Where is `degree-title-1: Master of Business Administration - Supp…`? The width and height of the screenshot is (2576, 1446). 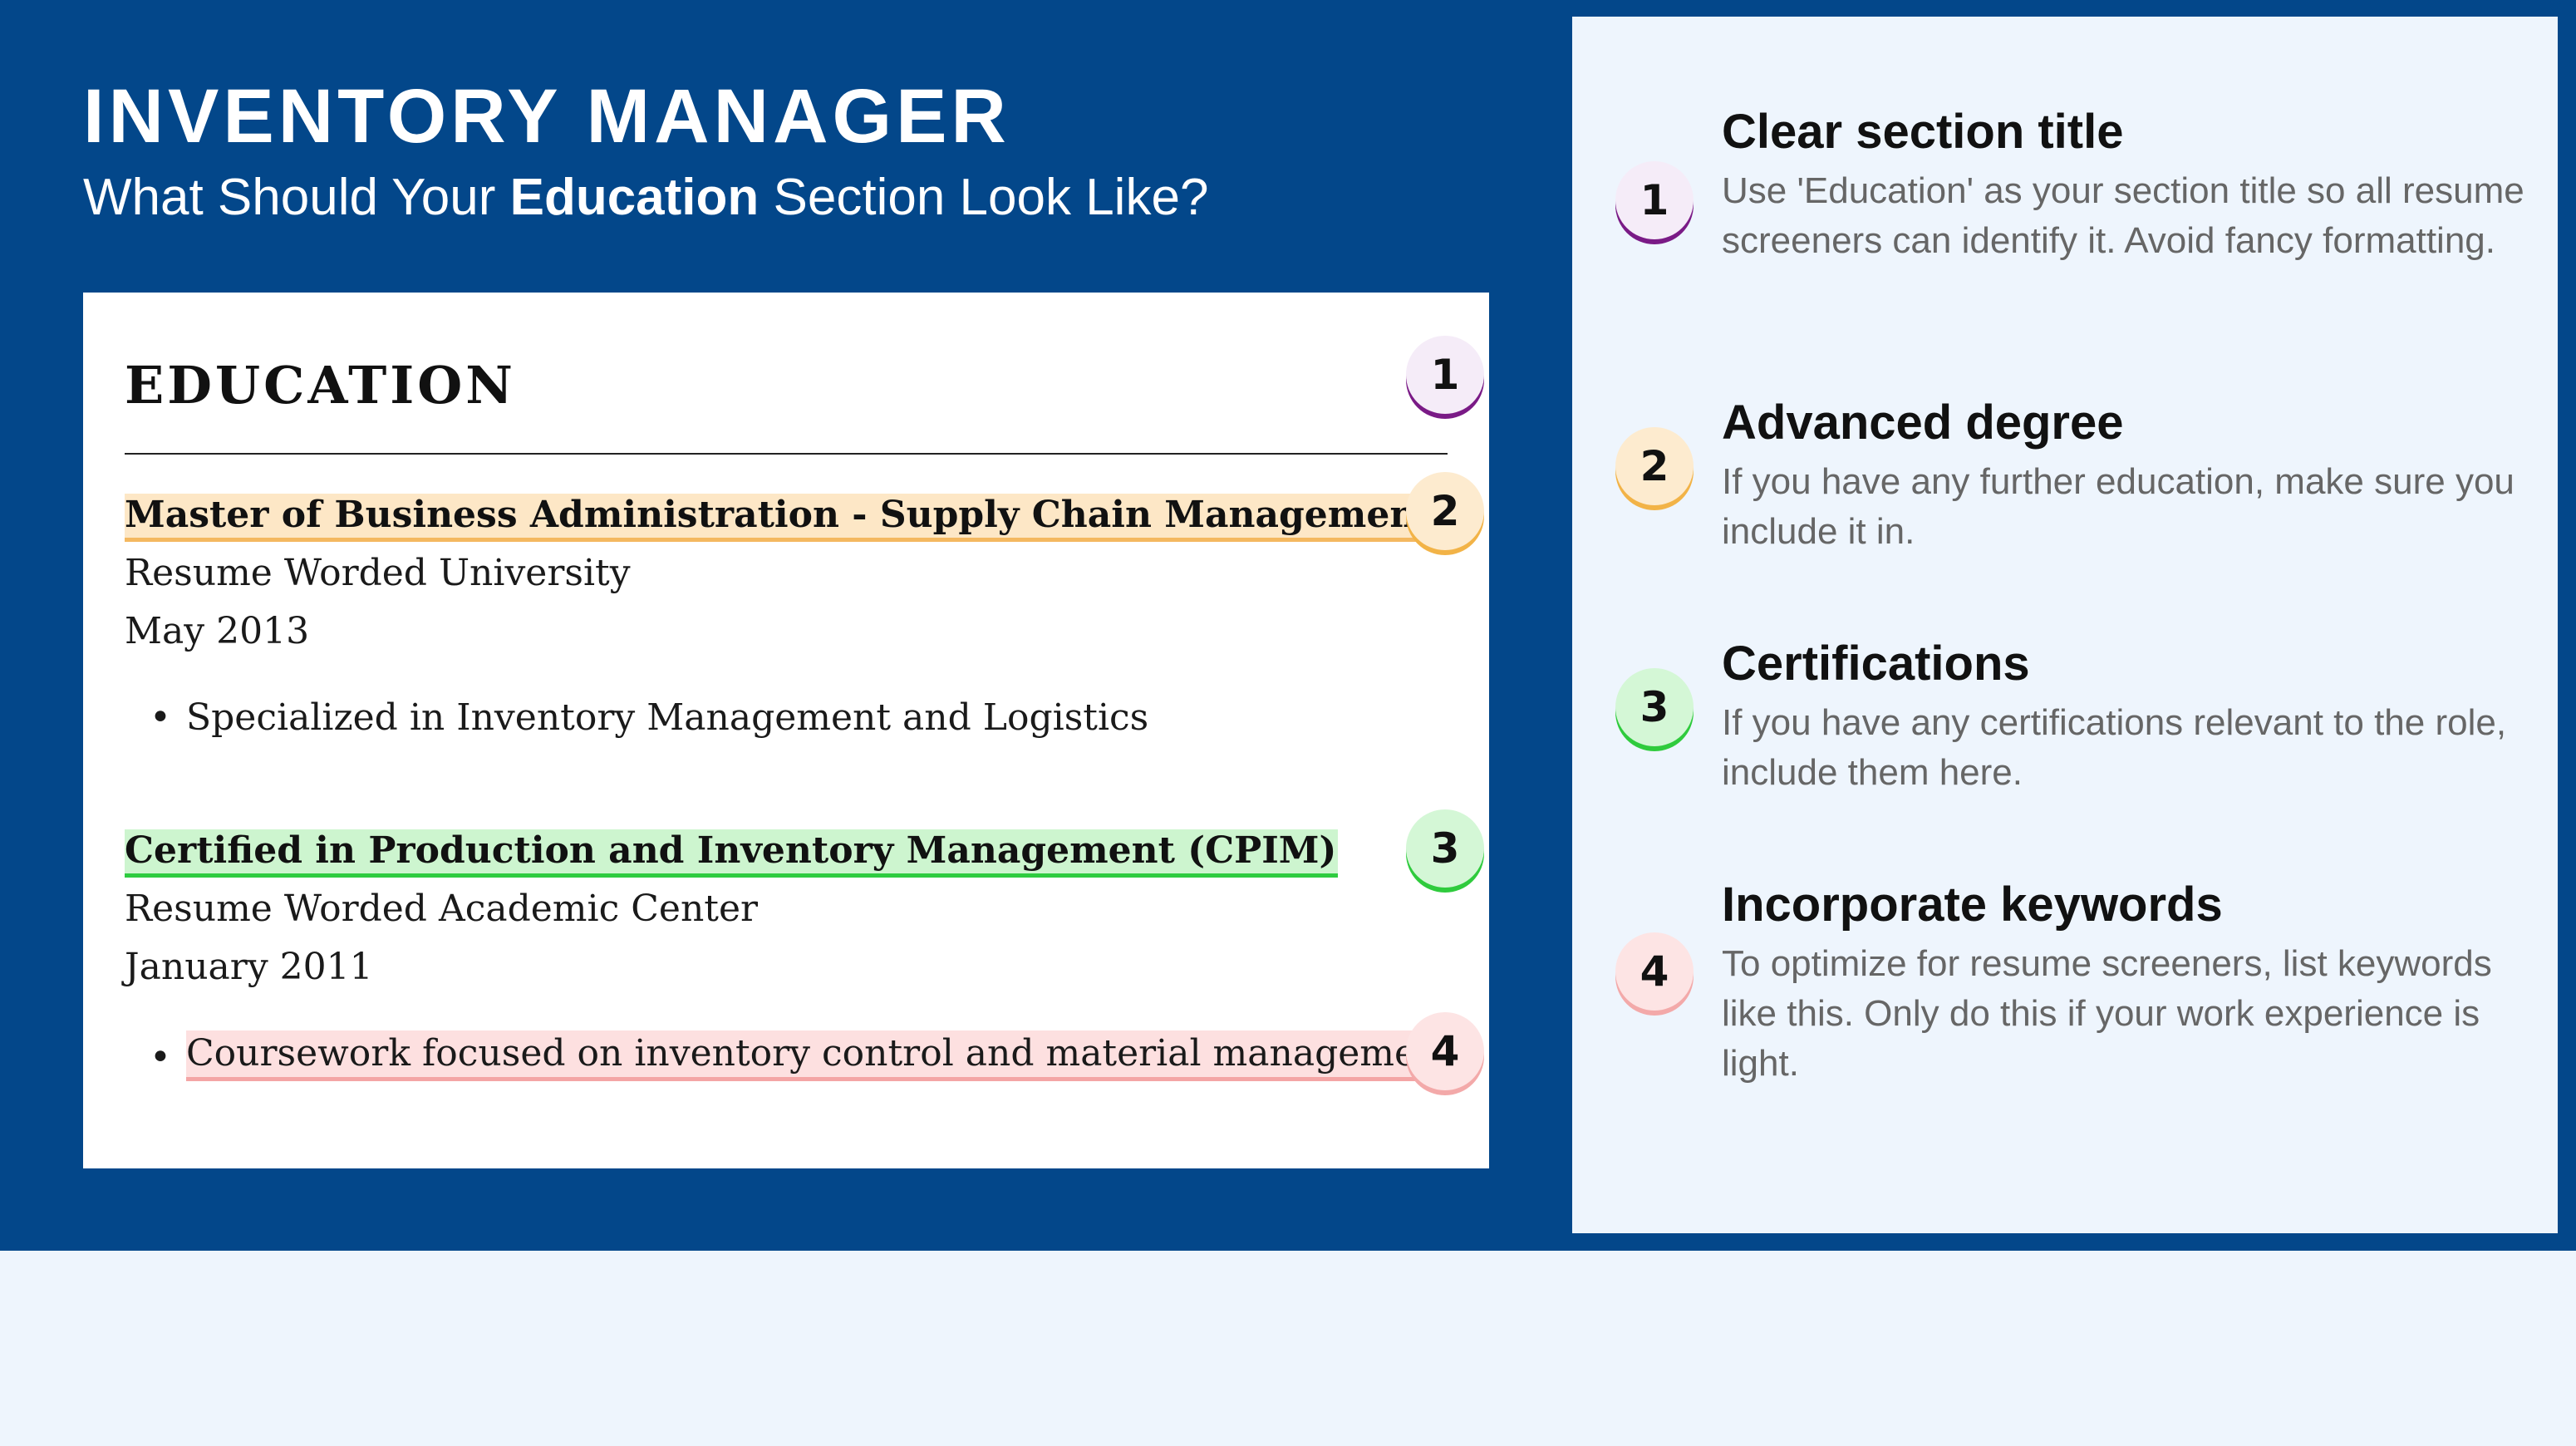 degree-title-1: Master of Business Administration - Supp… is located at coordinates (780, 518).